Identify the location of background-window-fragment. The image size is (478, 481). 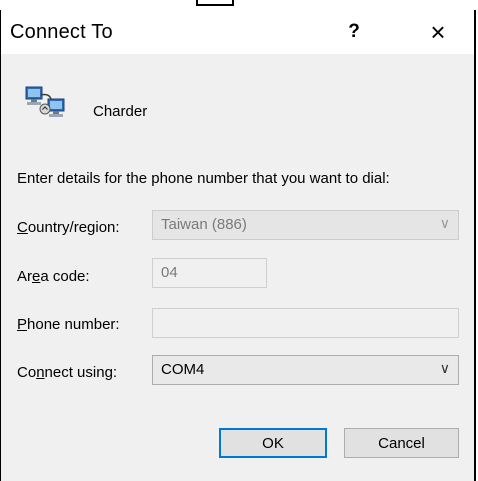
(215, 3).